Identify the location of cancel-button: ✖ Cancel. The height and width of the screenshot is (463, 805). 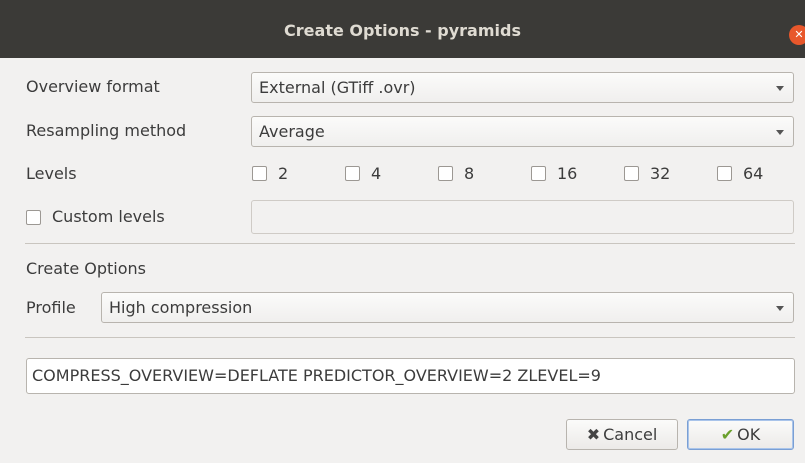
(622, 434).